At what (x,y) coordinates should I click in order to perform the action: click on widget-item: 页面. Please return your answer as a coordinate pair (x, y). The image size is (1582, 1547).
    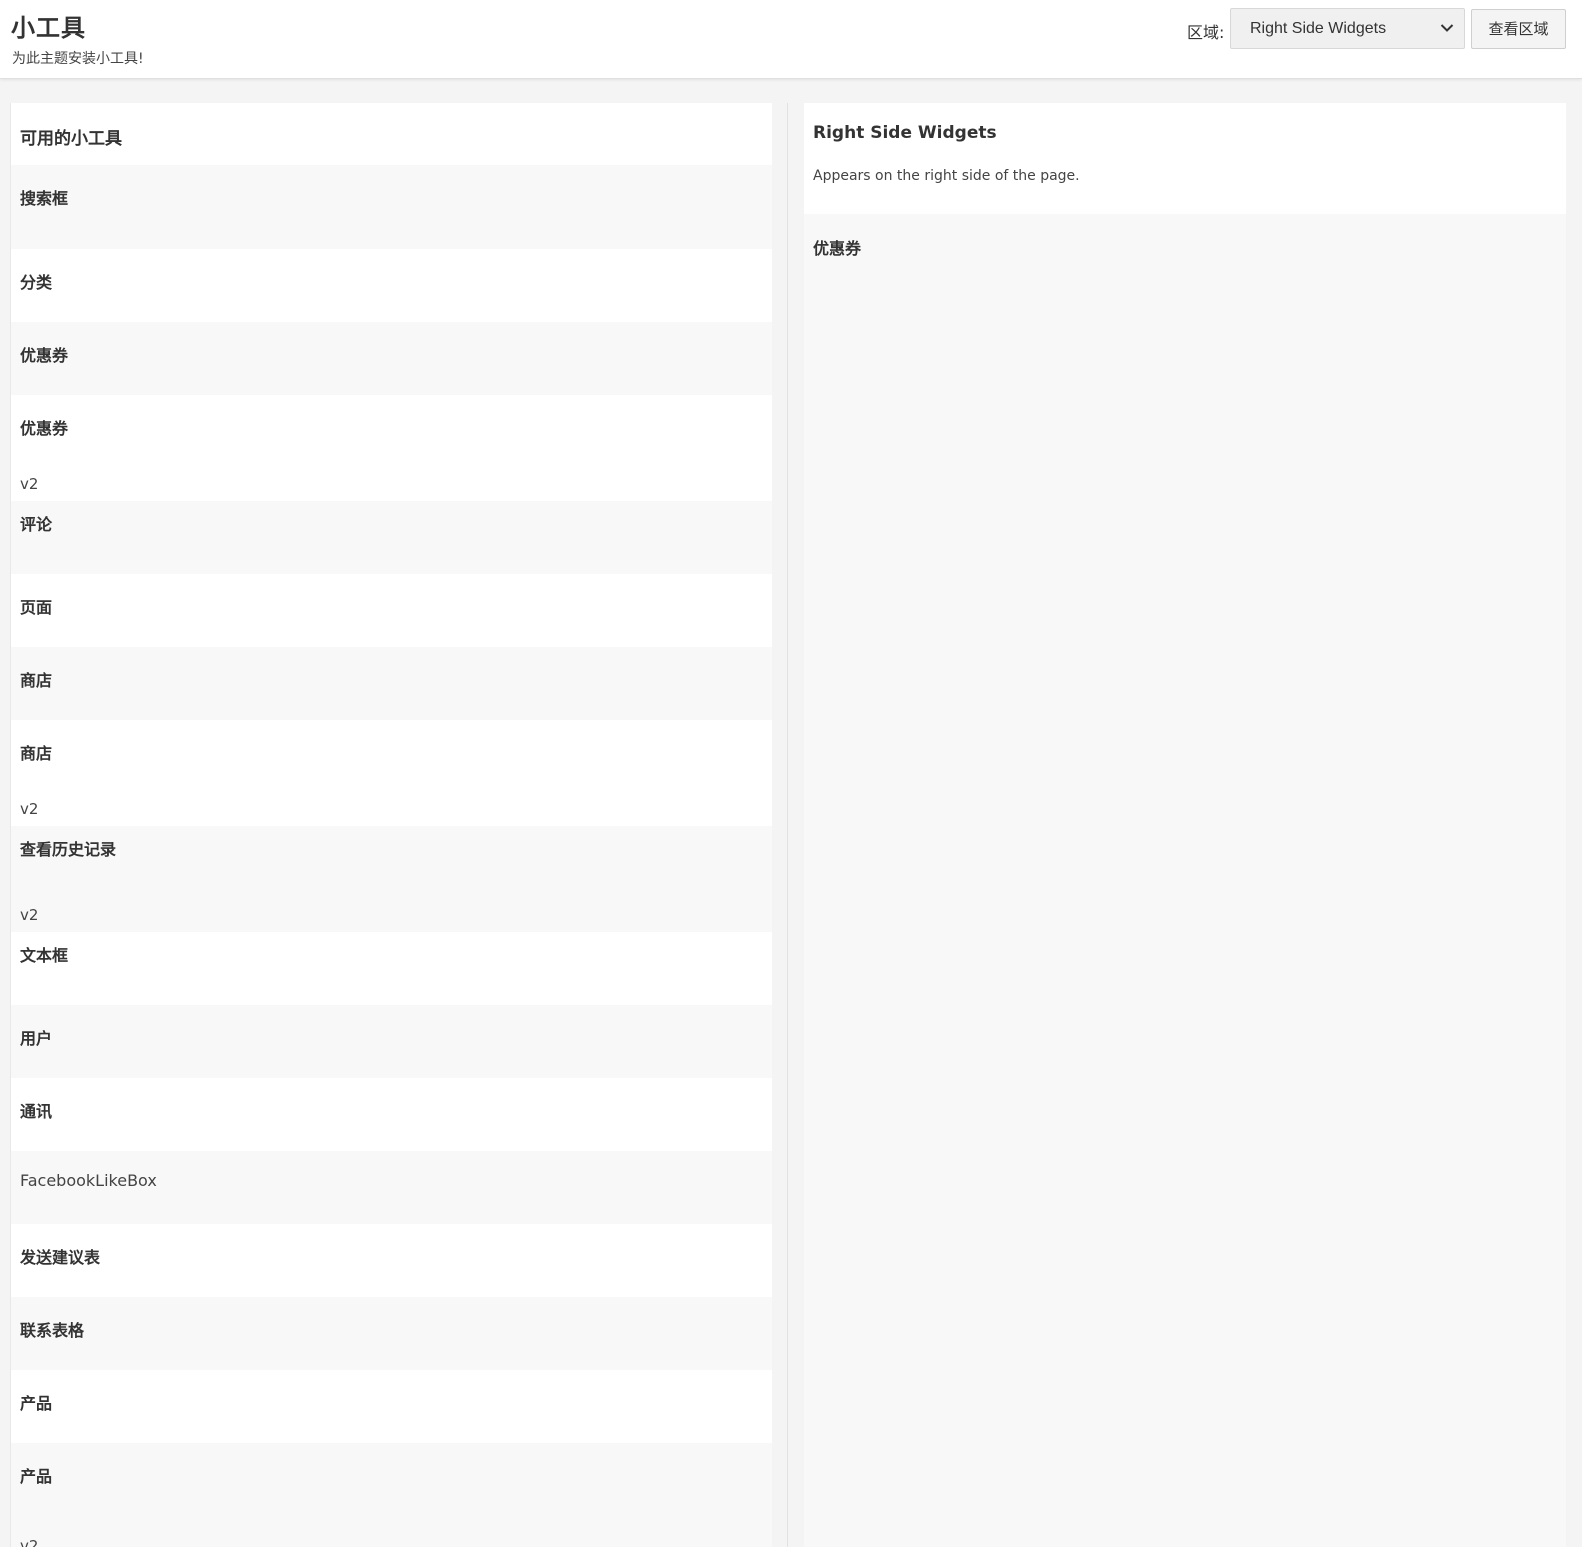
    Looking at the image, I should click on (391, 610).